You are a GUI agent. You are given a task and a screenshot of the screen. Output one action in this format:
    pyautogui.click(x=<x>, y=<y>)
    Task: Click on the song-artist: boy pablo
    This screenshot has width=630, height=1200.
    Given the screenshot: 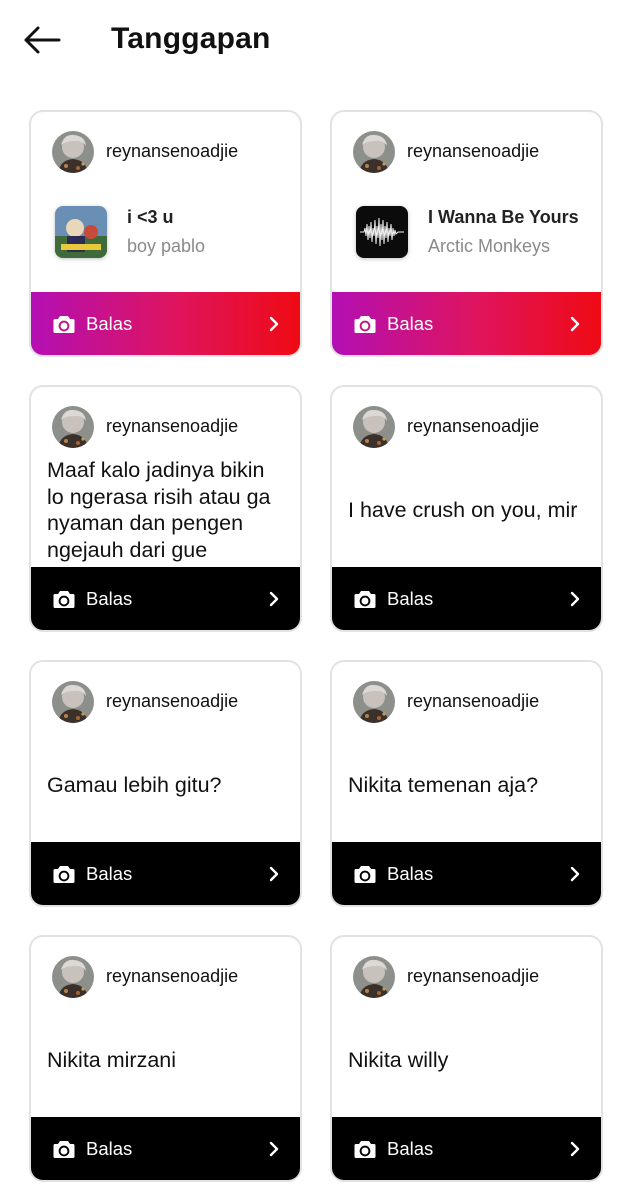 What is the action you would take?
    pyautogui.click(x=166, y=246)
    